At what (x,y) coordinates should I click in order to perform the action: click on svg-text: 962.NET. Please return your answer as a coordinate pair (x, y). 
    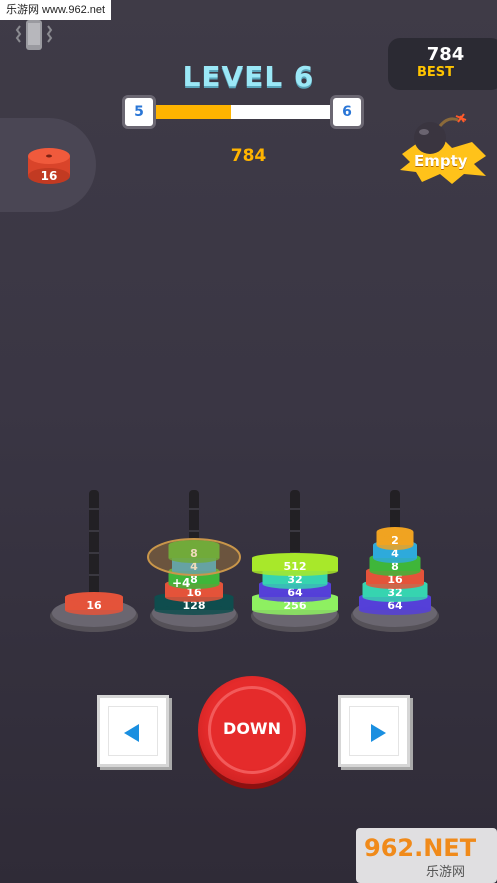
    Looking at the image, I should click on (420, 848).